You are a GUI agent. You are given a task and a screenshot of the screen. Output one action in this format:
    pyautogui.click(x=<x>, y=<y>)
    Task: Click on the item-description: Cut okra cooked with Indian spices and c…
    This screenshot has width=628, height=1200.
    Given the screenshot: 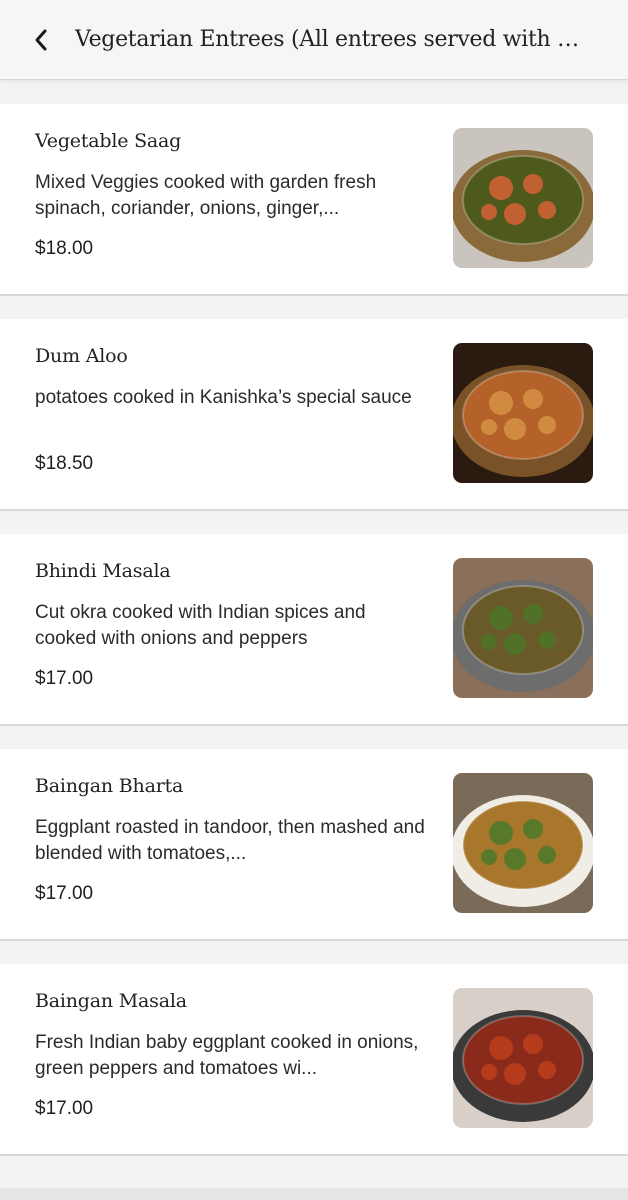 What is the action you would take?
    pyautogui.click(x=200, y=625)
    